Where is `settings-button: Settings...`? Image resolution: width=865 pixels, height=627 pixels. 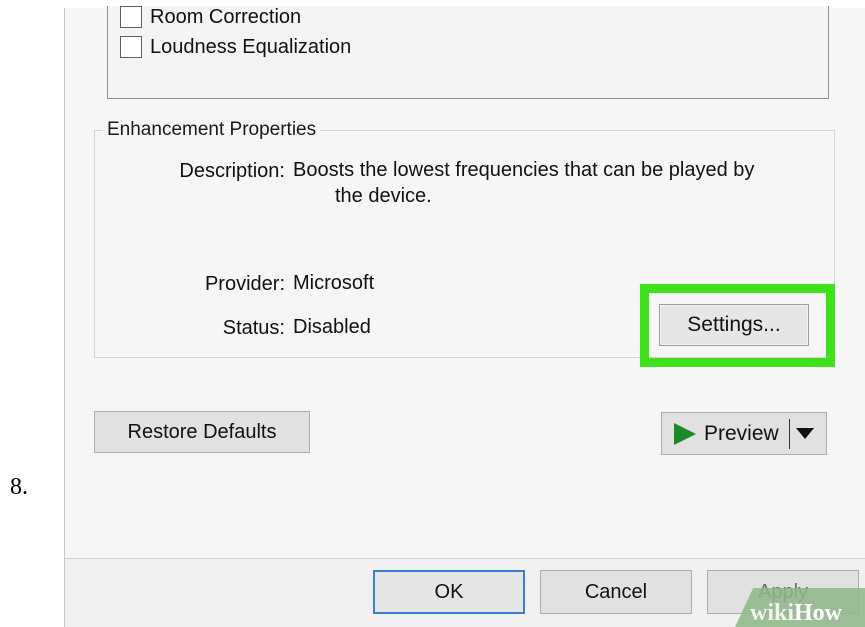 settings-button: Settings... is located at coordinates (734, 325).